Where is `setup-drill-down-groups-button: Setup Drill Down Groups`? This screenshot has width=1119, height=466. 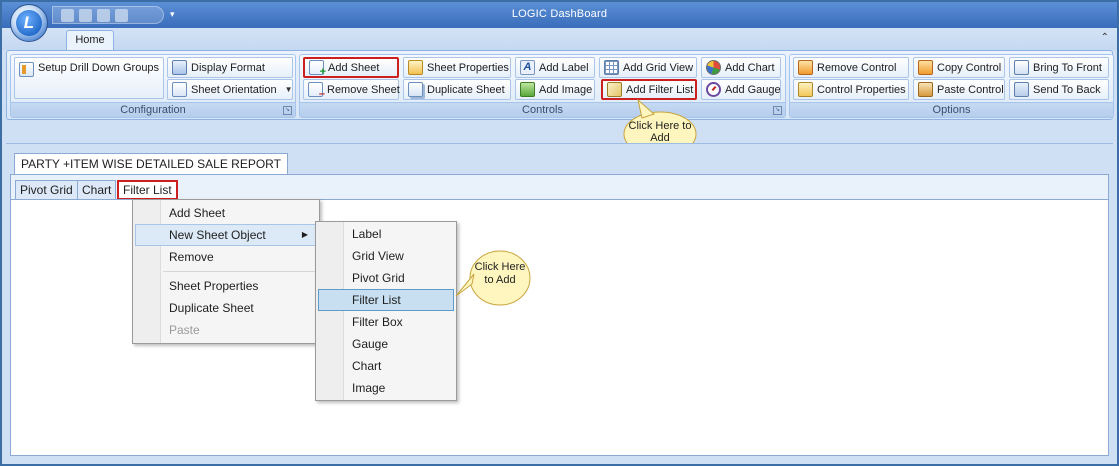 setup-drill-down-groups-button: Setup Drill Down Groups is located at coordinates (89, 78).